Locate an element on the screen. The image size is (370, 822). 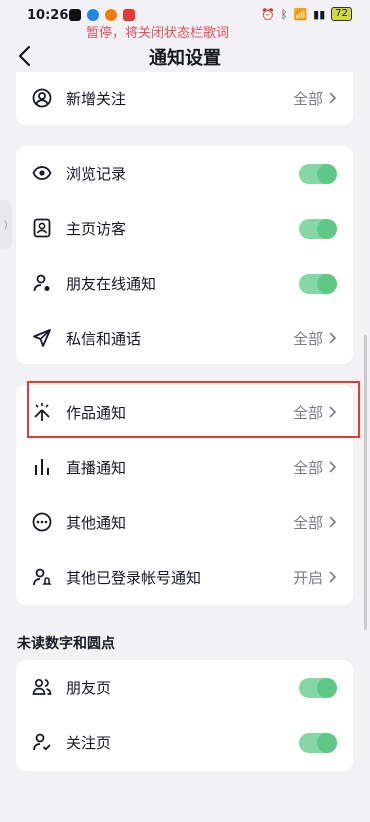
user-circle-icon is located at coordinates (42, 98).